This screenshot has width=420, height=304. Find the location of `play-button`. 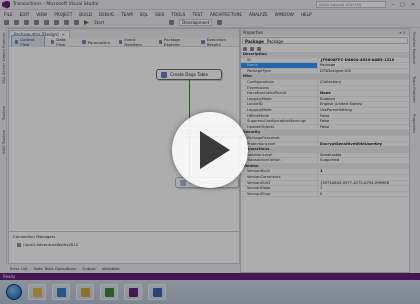

play-button is located at coordinates (210, 150).